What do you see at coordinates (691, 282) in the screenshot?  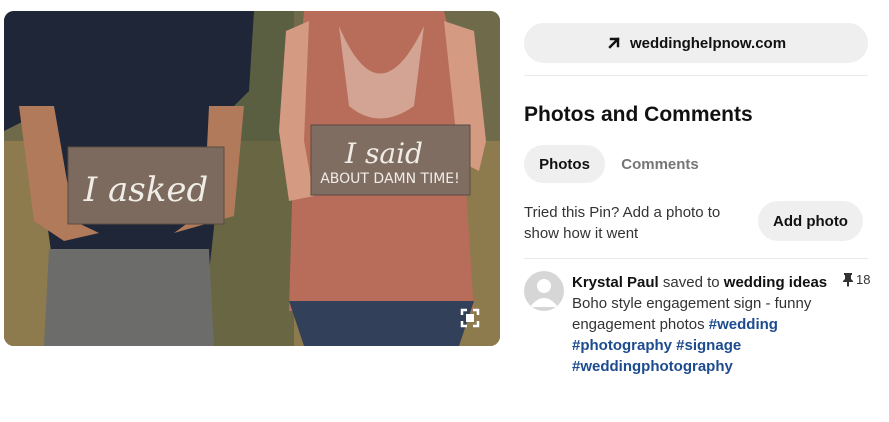 I see `saved-to-text: saved to` at bounding box center [691, 282].